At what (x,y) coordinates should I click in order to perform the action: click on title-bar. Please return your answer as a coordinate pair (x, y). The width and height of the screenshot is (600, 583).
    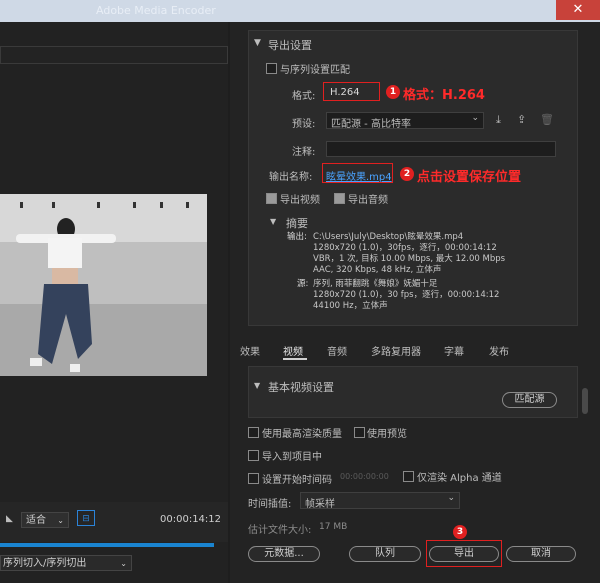
    Looking at the image, I should click on (300, 11).